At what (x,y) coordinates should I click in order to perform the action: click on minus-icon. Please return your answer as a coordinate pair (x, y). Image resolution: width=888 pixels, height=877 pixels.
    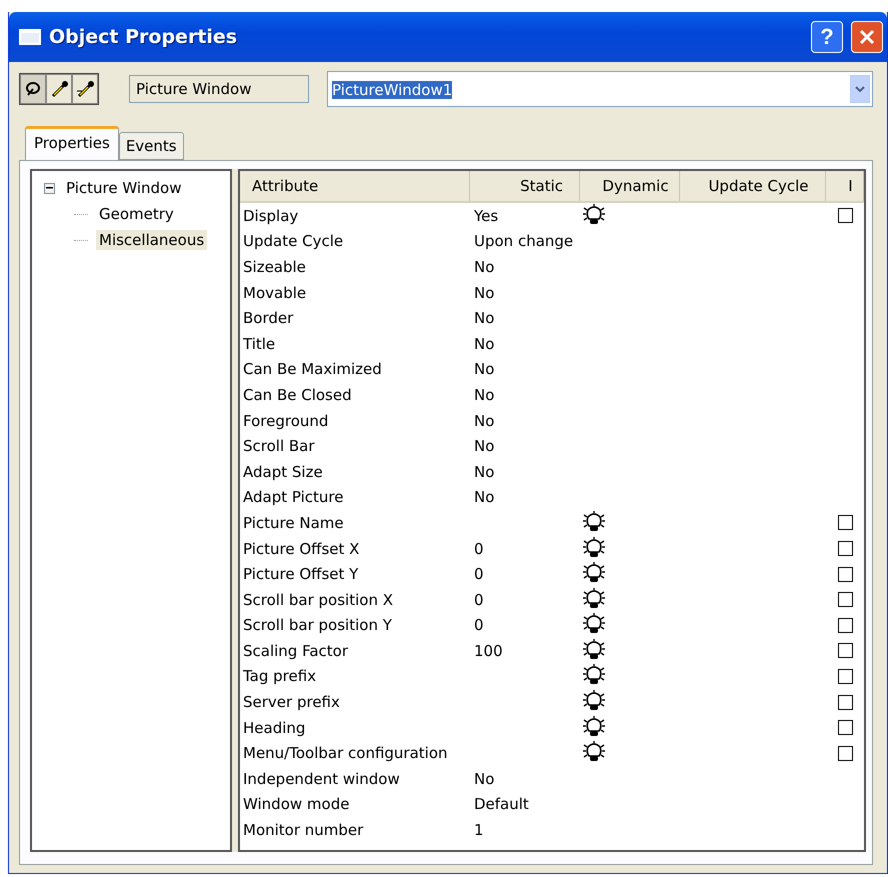
    Looking at the image, I should click on (49, 188).